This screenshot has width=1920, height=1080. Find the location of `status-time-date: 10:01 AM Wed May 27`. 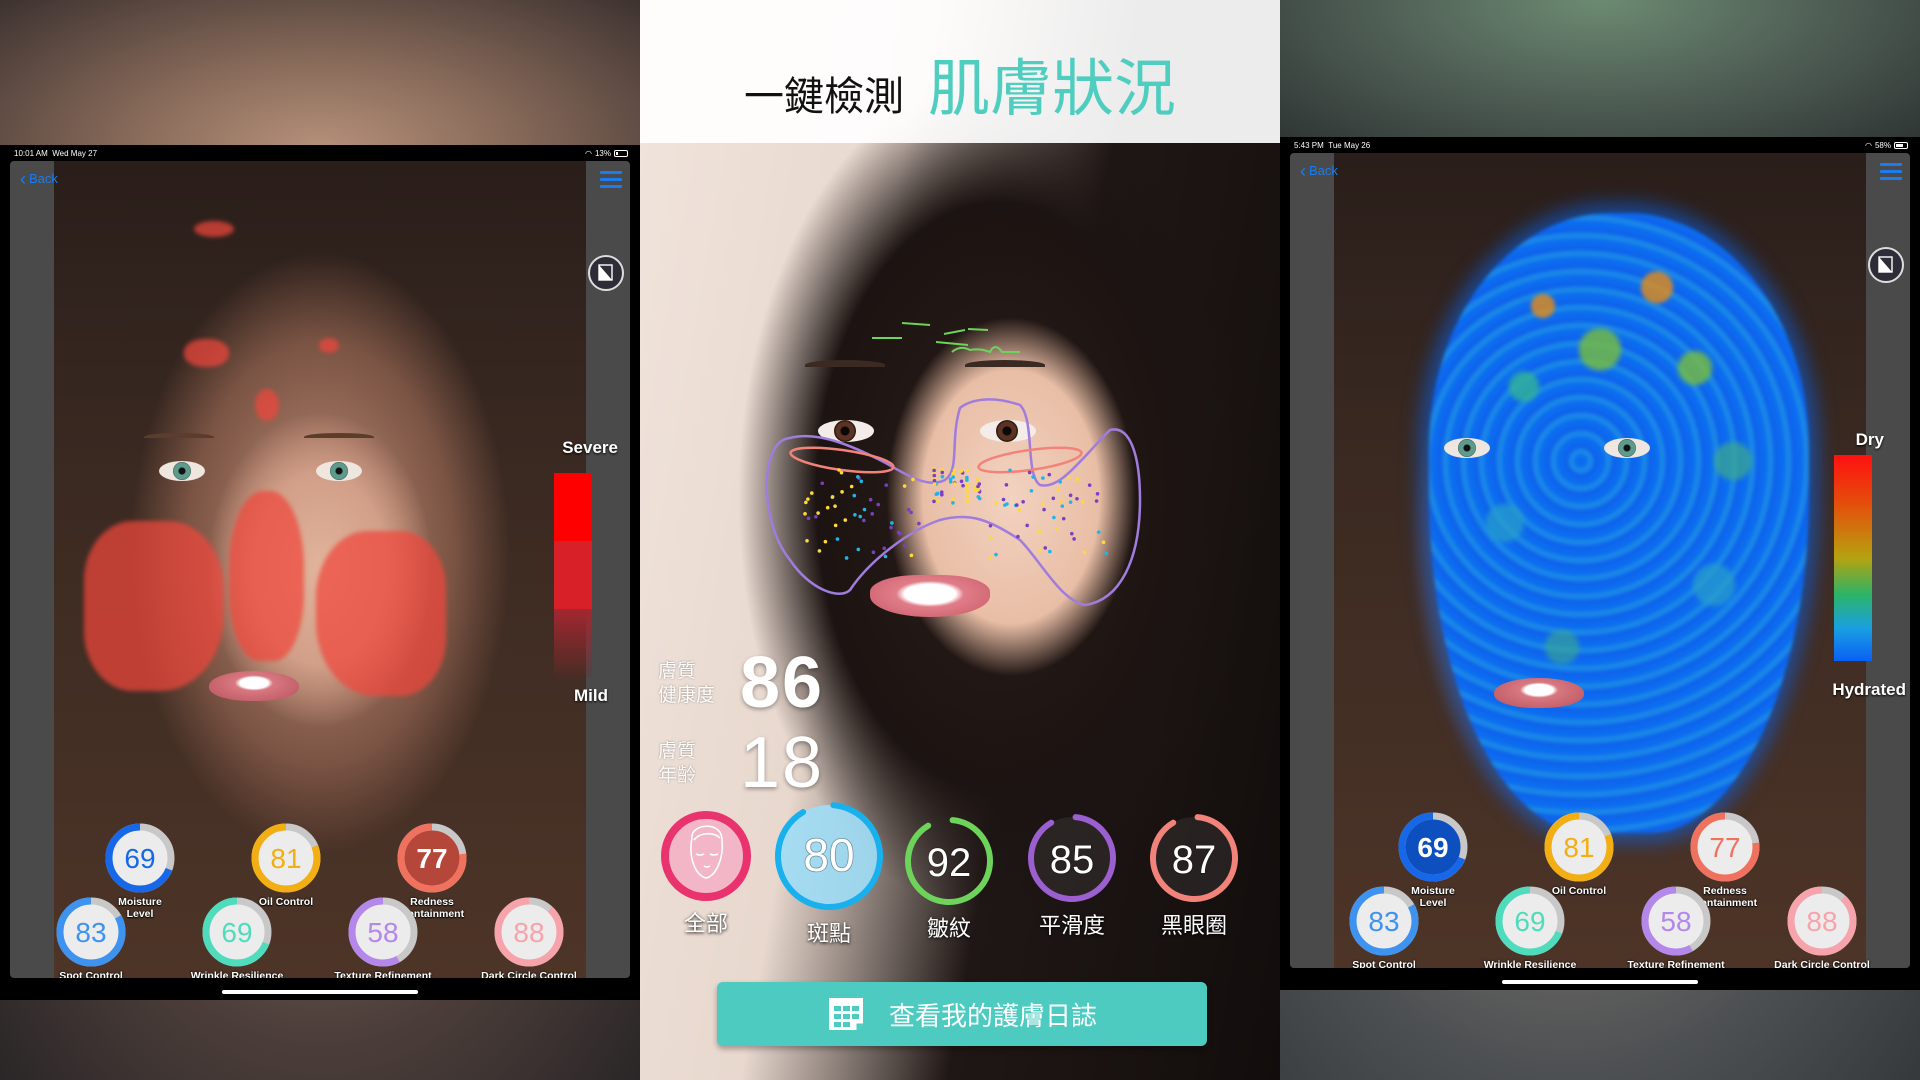

status-time-date: 10:01 AM Wed May 27 is located at coordinates (55, 153).